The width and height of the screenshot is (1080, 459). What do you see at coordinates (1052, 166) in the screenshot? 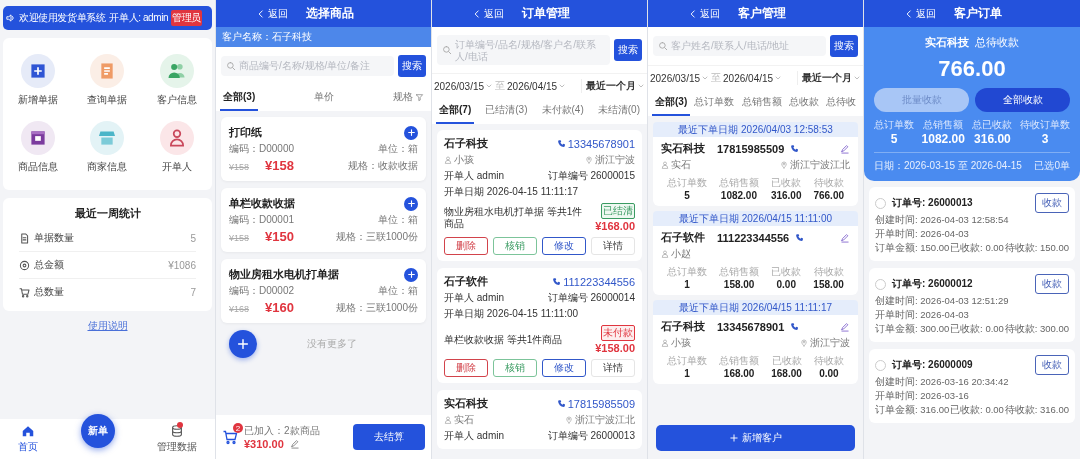
I see `selected-count: 已选0单` at bounding box center [1052, 166].